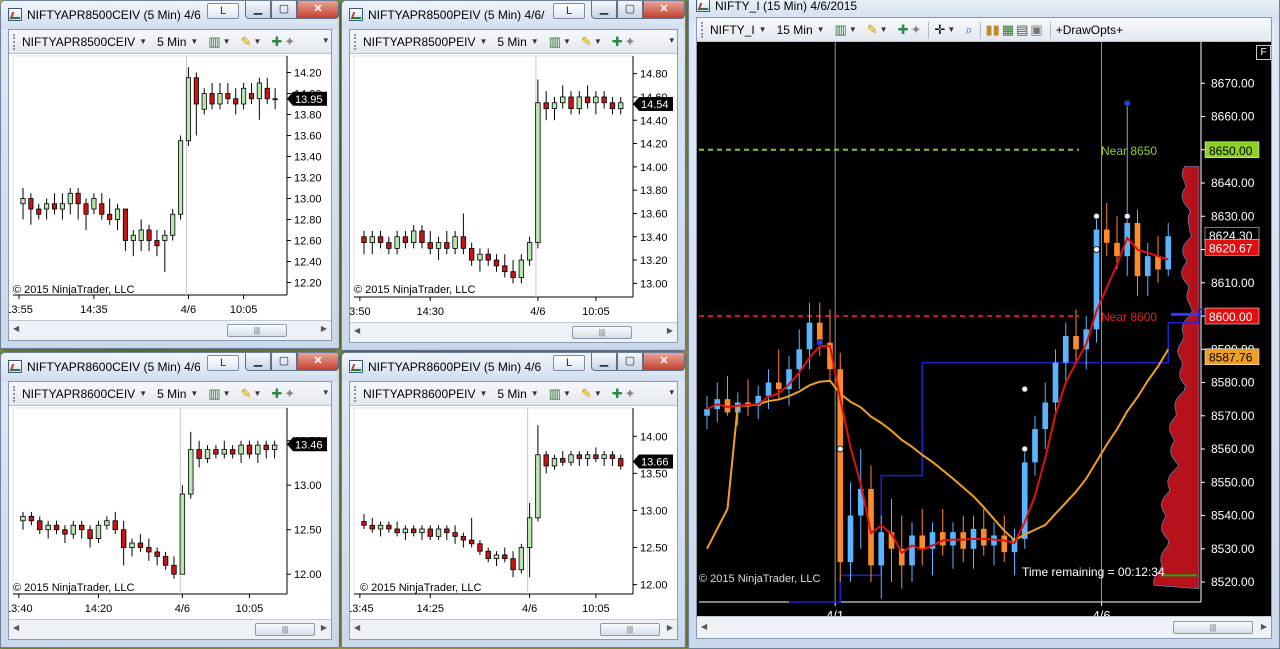 The height and width of the screenshot is (649, 1280). What do you see at coordinates (1008, 30) in the screenshot?
I see `market-analyzer-icon: ▦` at bounding box center [1008, 30].